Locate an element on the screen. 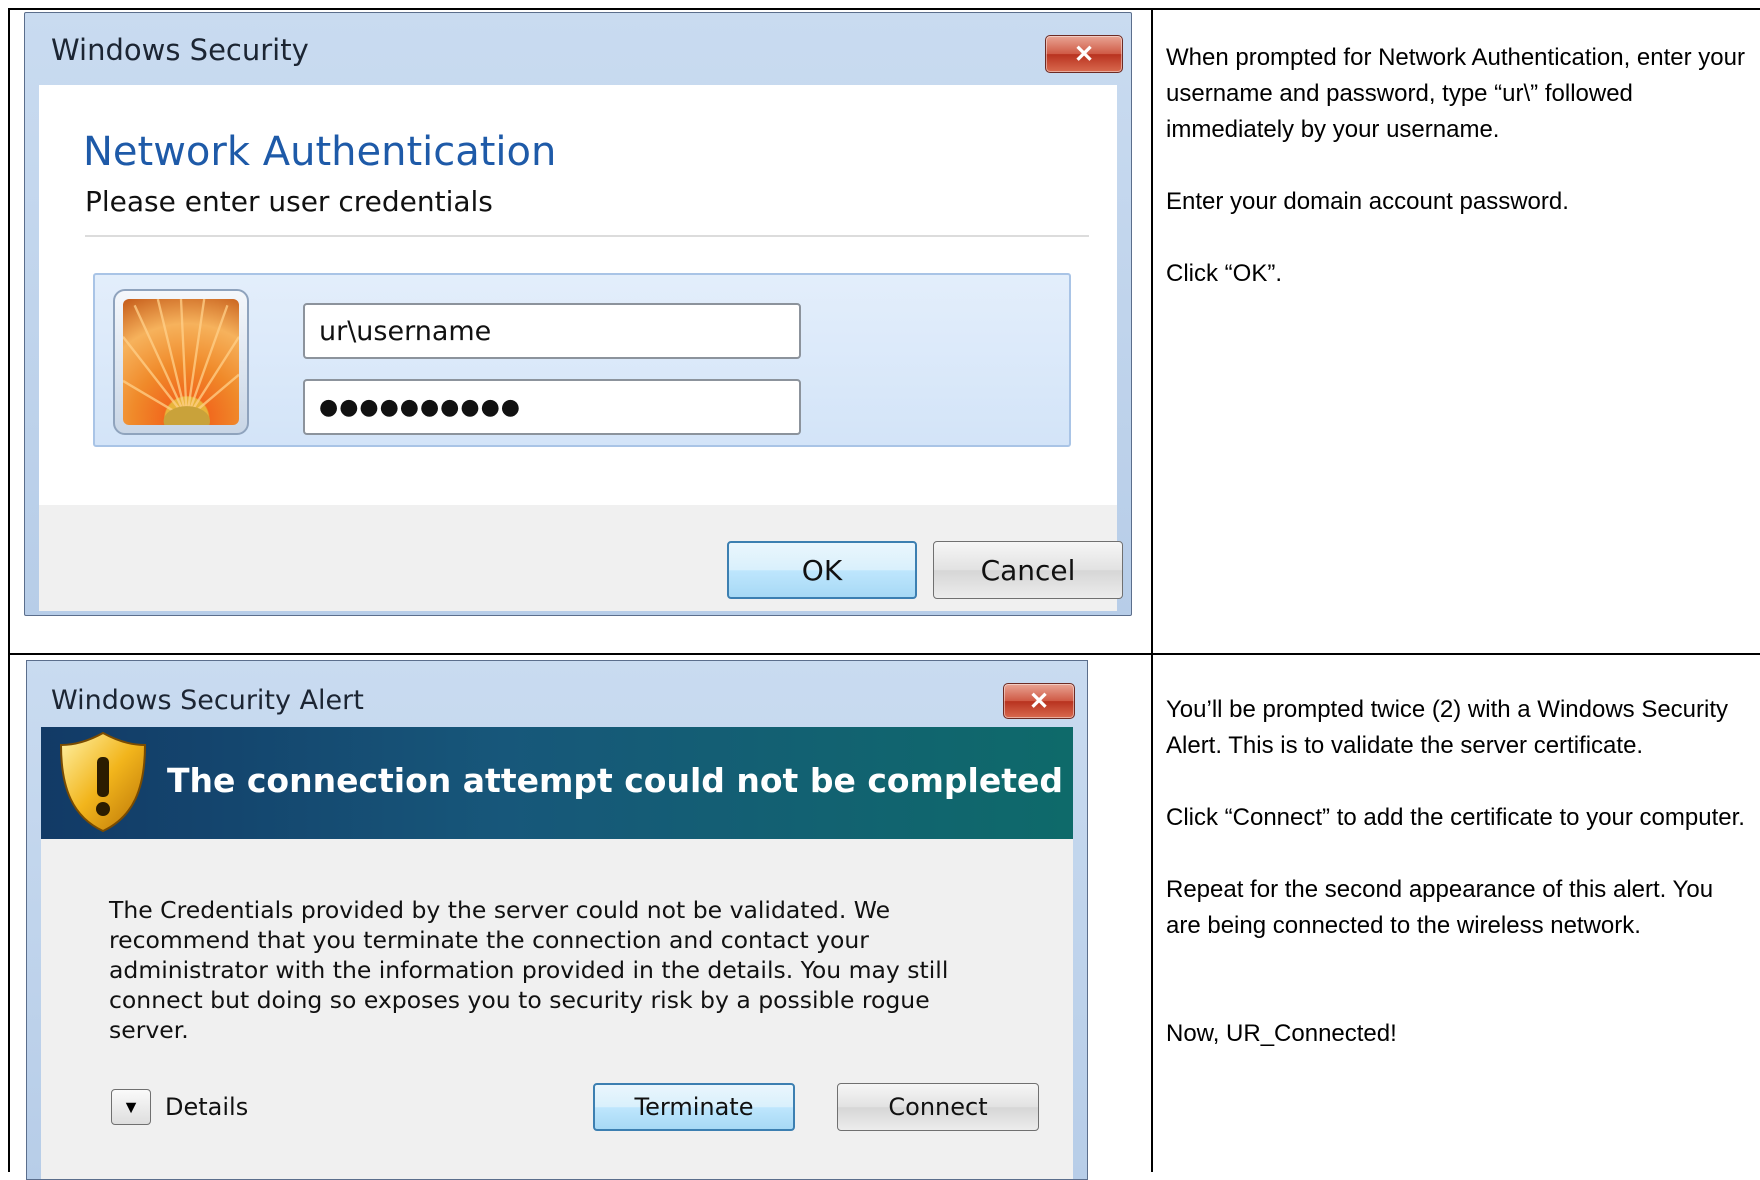 This screenshot has width=1760, height=1180. dialog-heading: Network Authentication is located at coordinates (320, 152).